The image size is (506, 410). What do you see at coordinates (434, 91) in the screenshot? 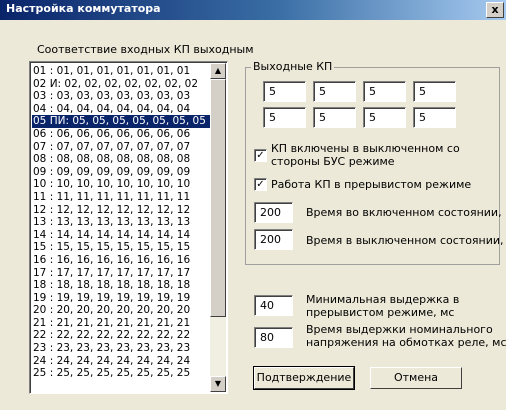
I see `output-field-4: 5` at bounding box center [434, 91].